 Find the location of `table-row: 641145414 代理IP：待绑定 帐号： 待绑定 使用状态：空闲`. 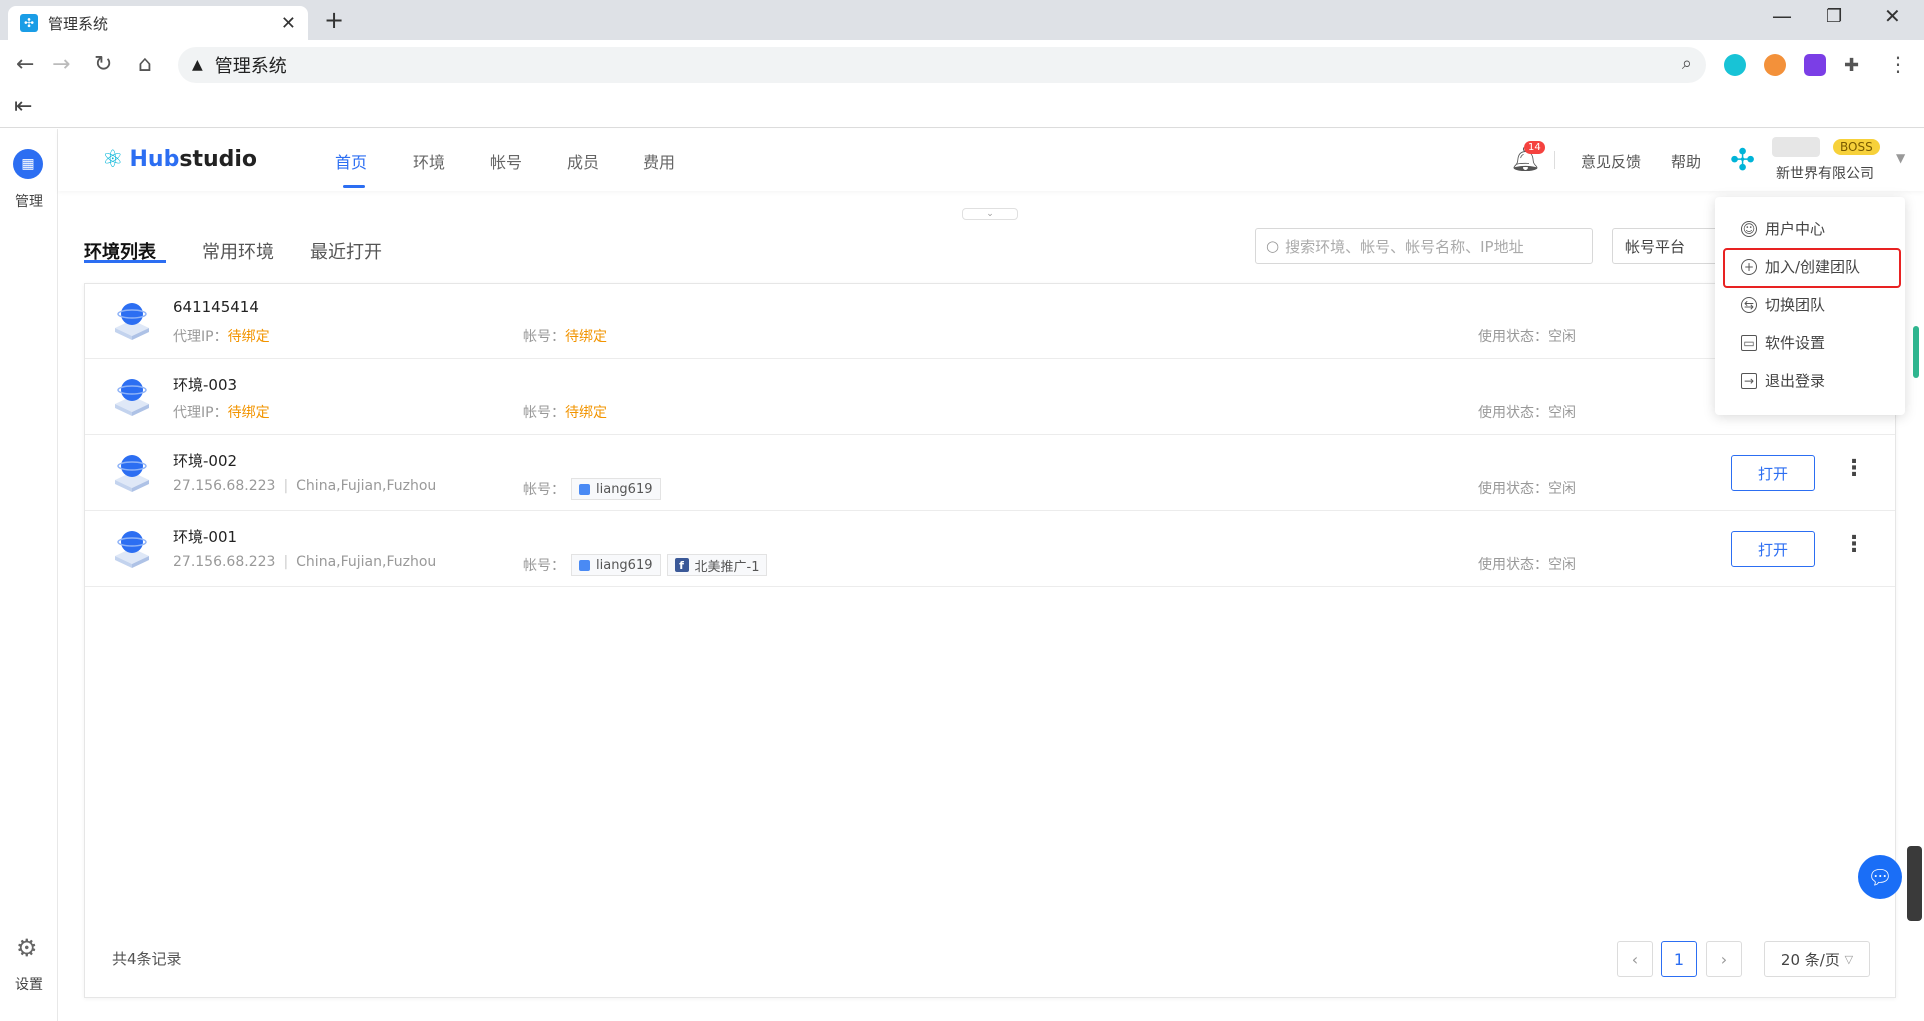

table-row: 641145414 代理IP：待绑定 帐号： 待绑定 使用状态：空闲 is located at coordinates (990, 321).